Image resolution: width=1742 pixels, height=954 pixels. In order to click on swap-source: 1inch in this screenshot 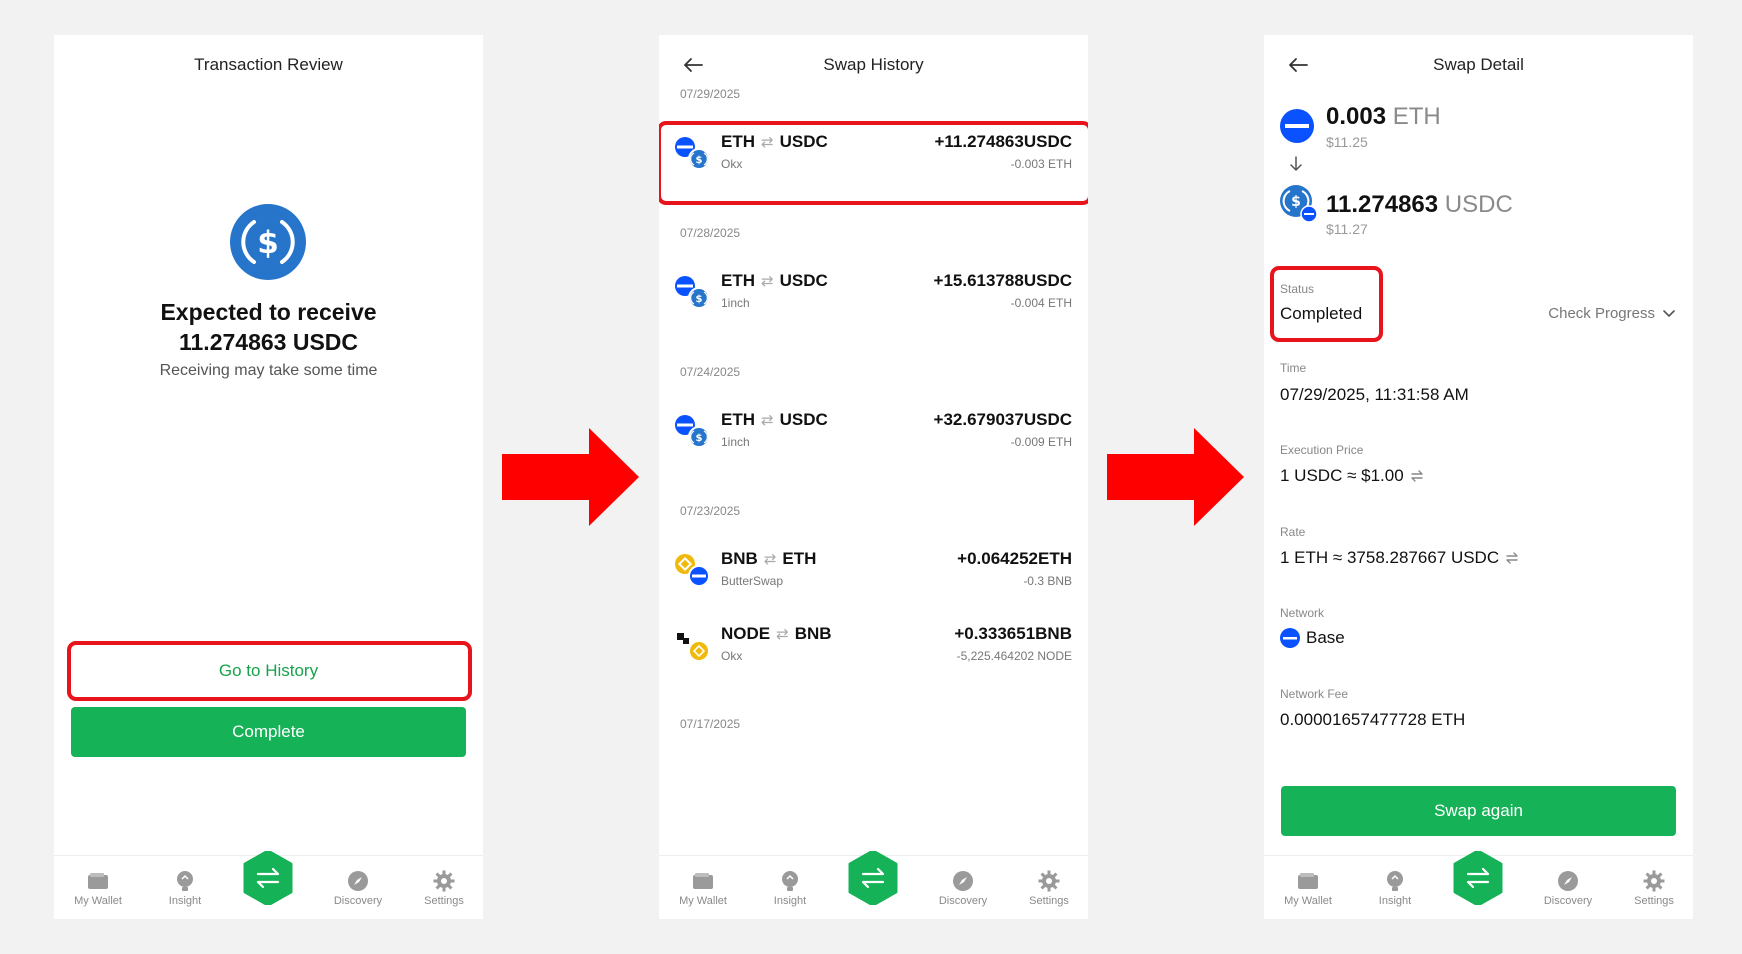, I will do `click(735, 303)`.